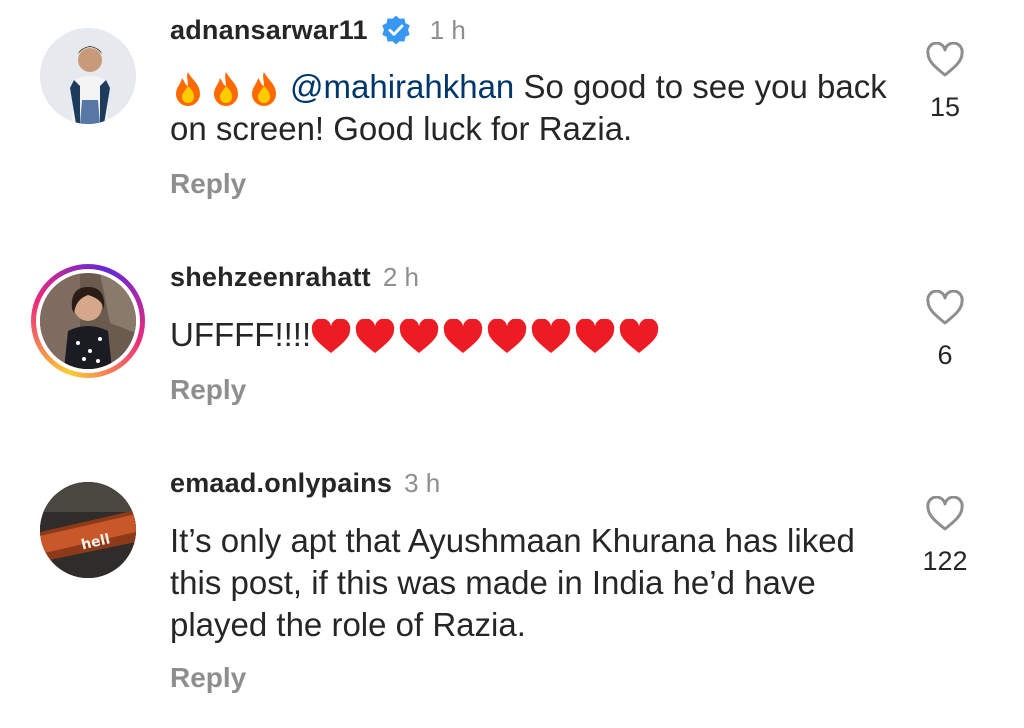  I want to click on username: adnansarwar11, so click(269, 30).